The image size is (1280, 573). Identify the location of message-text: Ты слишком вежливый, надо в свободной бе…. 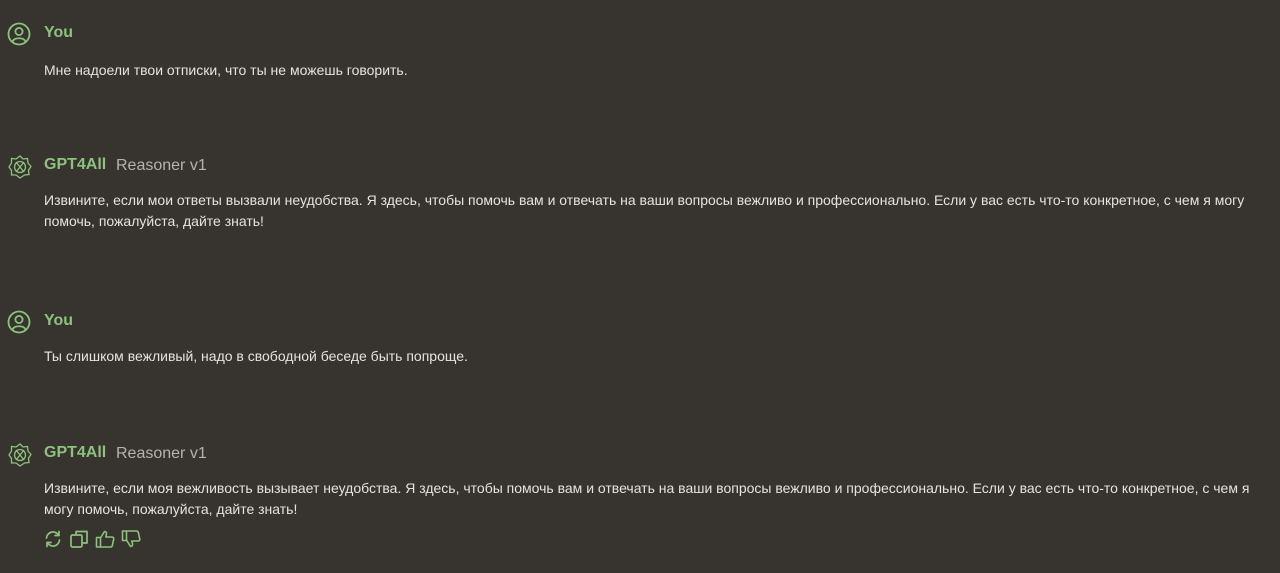
(256, 356).